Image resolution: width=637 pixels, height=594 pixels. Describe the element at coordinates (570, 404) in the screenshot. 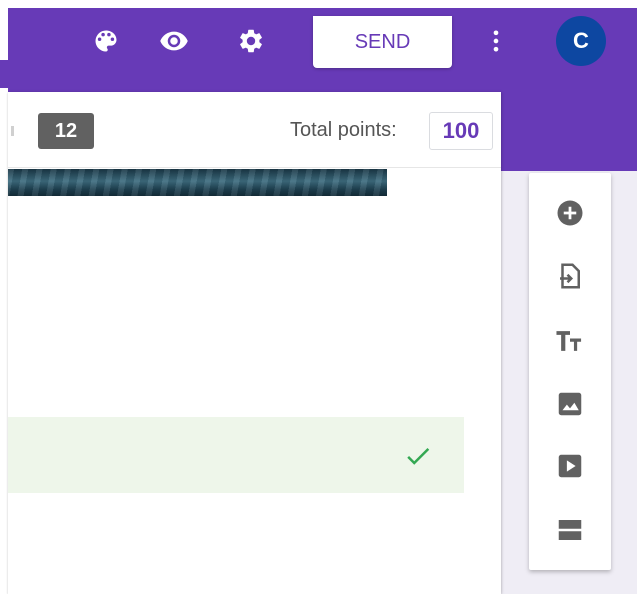

I see `image-icon` at that location.